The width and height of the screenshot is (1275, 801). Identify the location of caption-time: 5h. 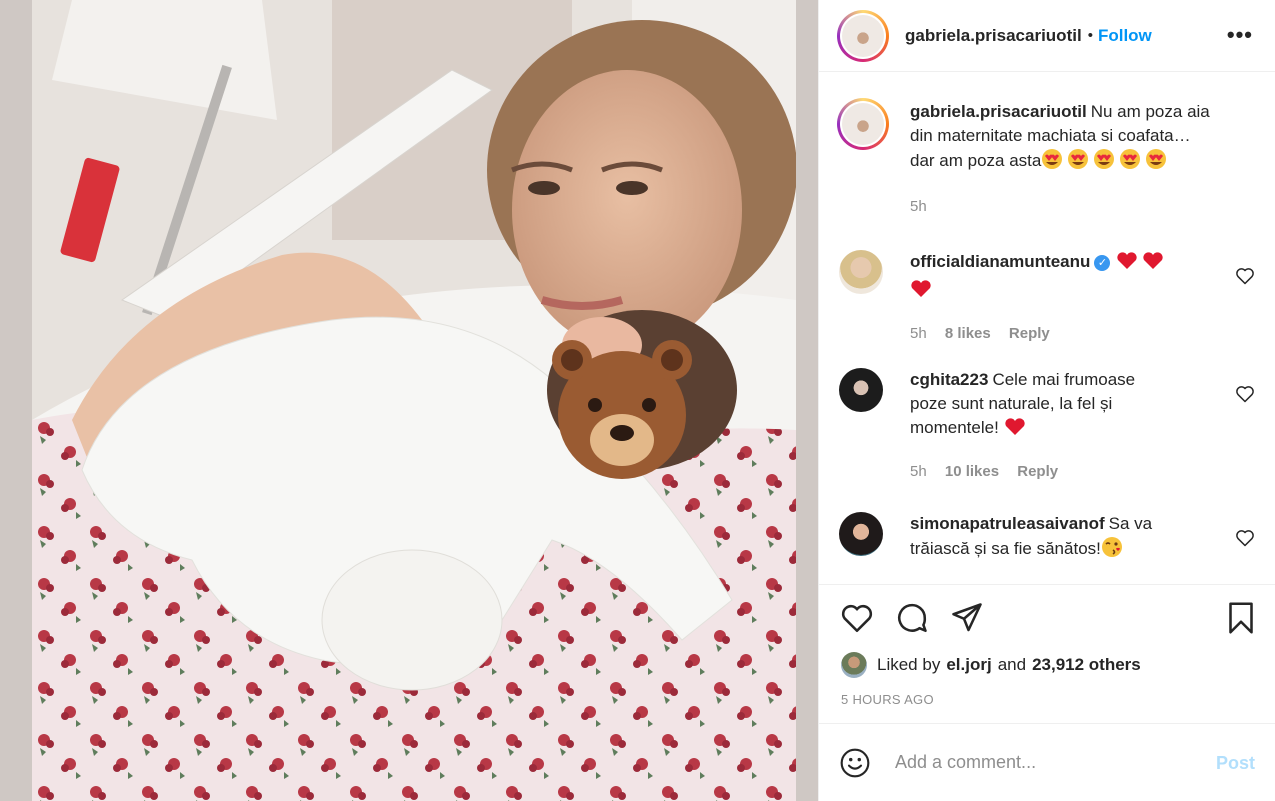
(918, 206).